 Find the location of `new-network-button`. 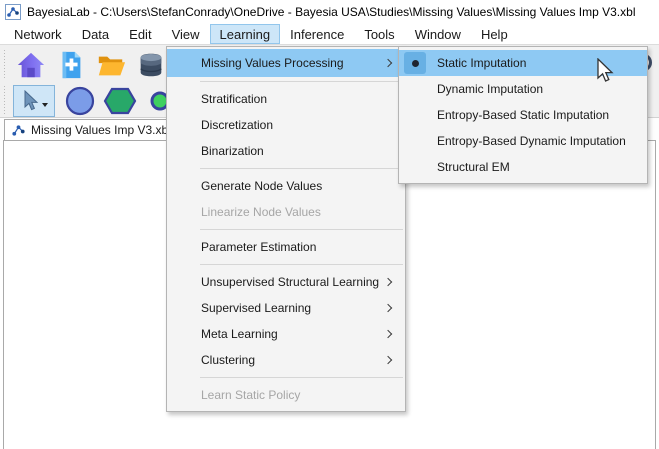

new-network-button is located at coordinates (71, 65).